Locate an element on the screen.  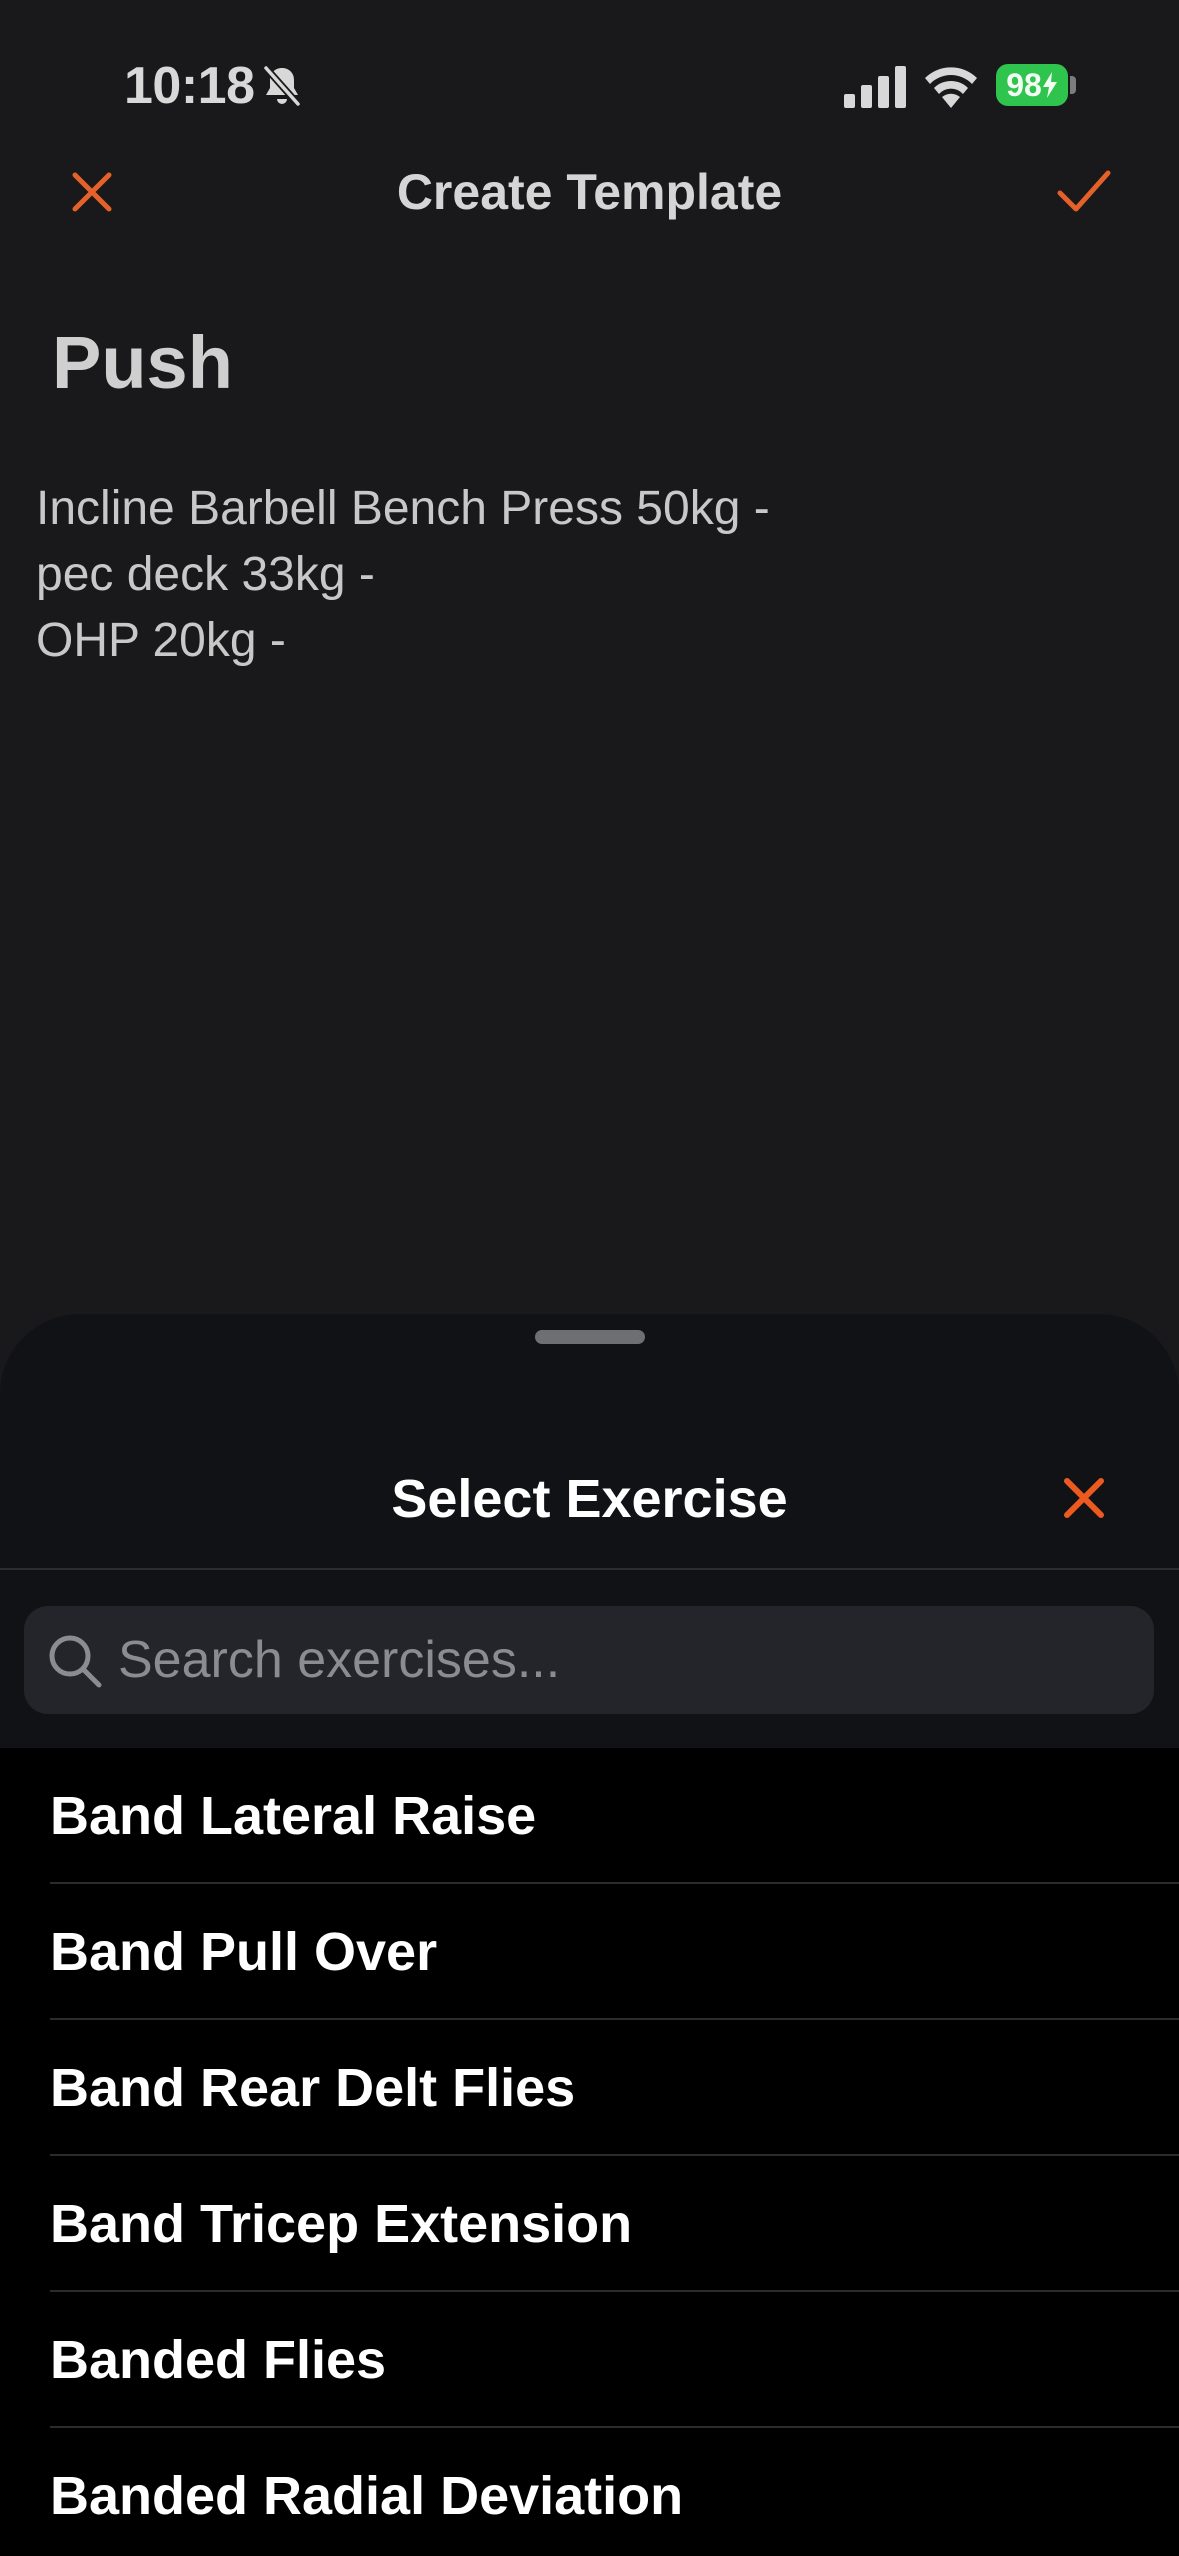
exercise-label: Band Pull Over is located at coordinates (244, 1952).